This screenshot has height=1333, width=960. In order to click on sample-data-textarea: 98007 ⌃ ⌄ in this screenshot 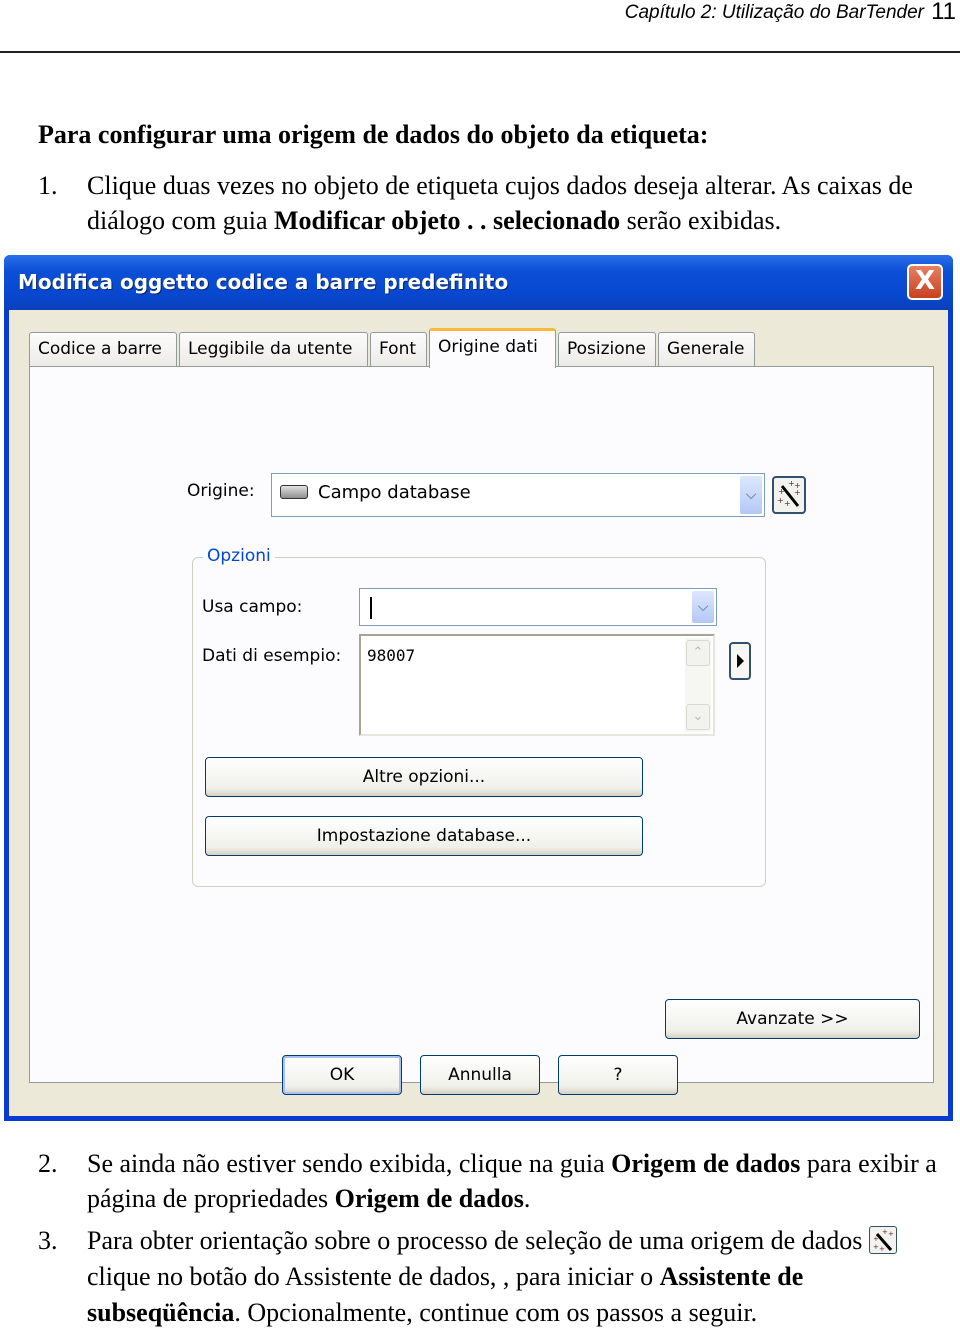, I will do `click(537, 685)`.